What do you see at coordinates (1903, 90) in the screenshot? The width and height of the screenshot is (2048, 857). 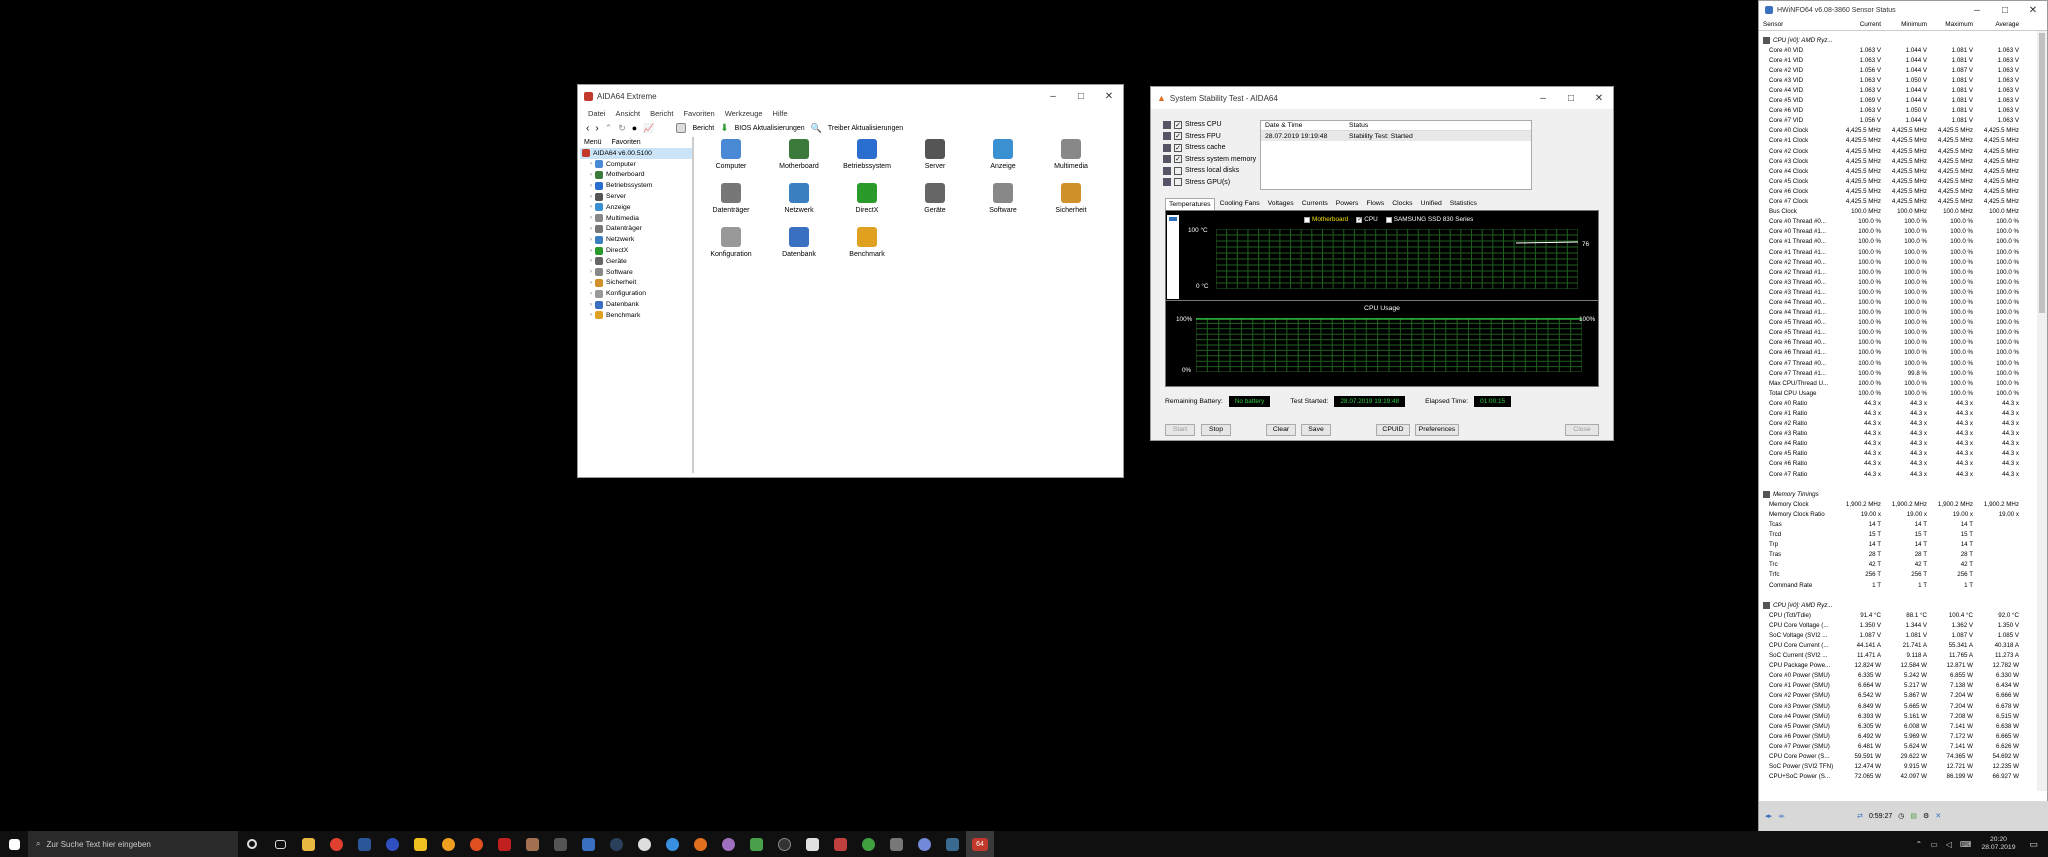 I see `sensor-row: Core #4 VID 1.063 V 1.044 V 1.081 V 1.063 V` at bounding box center [1903, 90].